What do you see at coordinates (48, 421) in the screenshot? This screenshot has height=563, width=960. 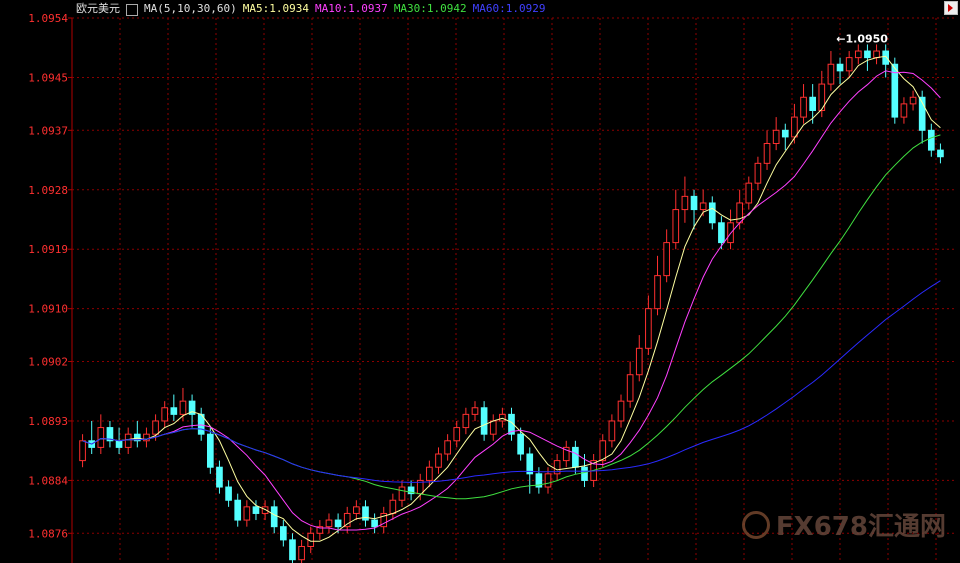 I see `y-tick-label: 1.0893` at bounding box center [48, 421].